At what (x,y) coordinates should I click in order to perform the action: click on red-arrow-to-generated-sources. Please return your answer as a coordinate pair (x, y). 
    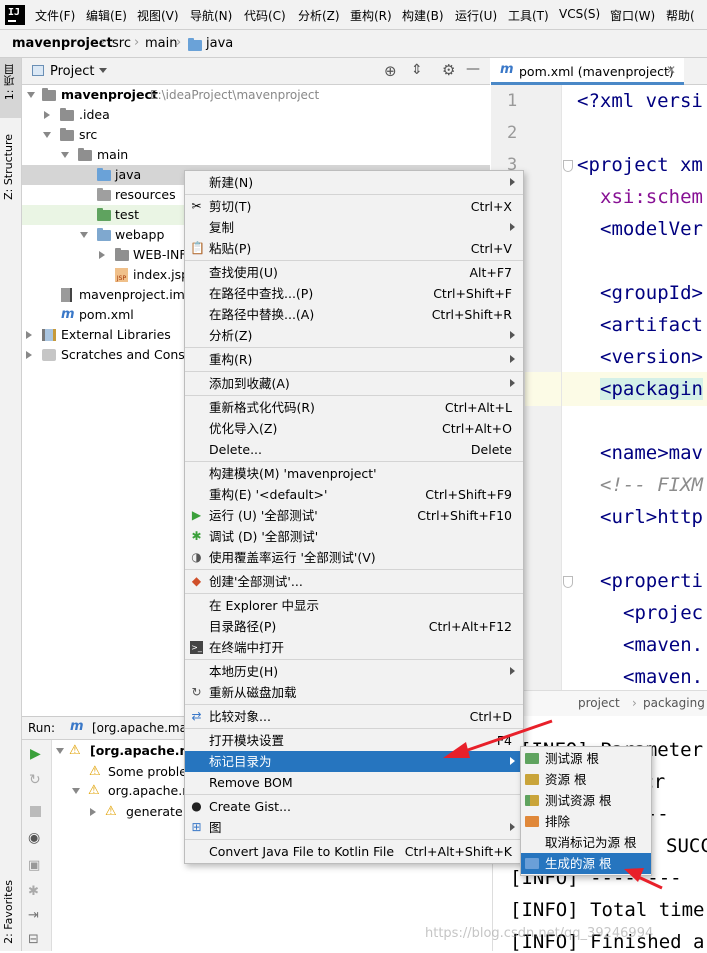
    Looking at the image, I should click on (643, 879).